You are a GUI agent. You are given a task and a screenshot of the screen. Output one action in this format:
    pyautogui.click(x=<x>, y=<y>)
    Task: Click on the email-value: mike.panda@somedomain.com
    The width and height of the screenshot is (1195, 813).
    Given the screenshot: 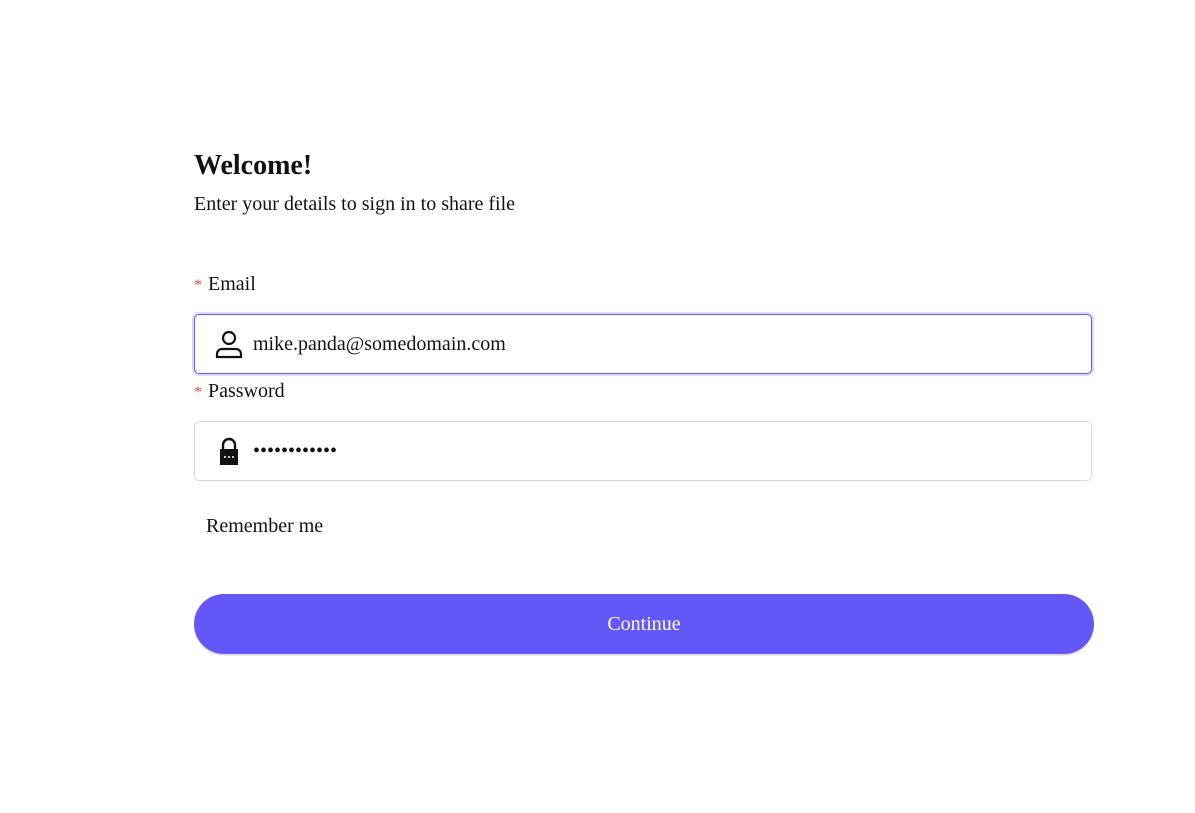 What is the action you would take?
    pyautogui.click(x=379, y=343)
    